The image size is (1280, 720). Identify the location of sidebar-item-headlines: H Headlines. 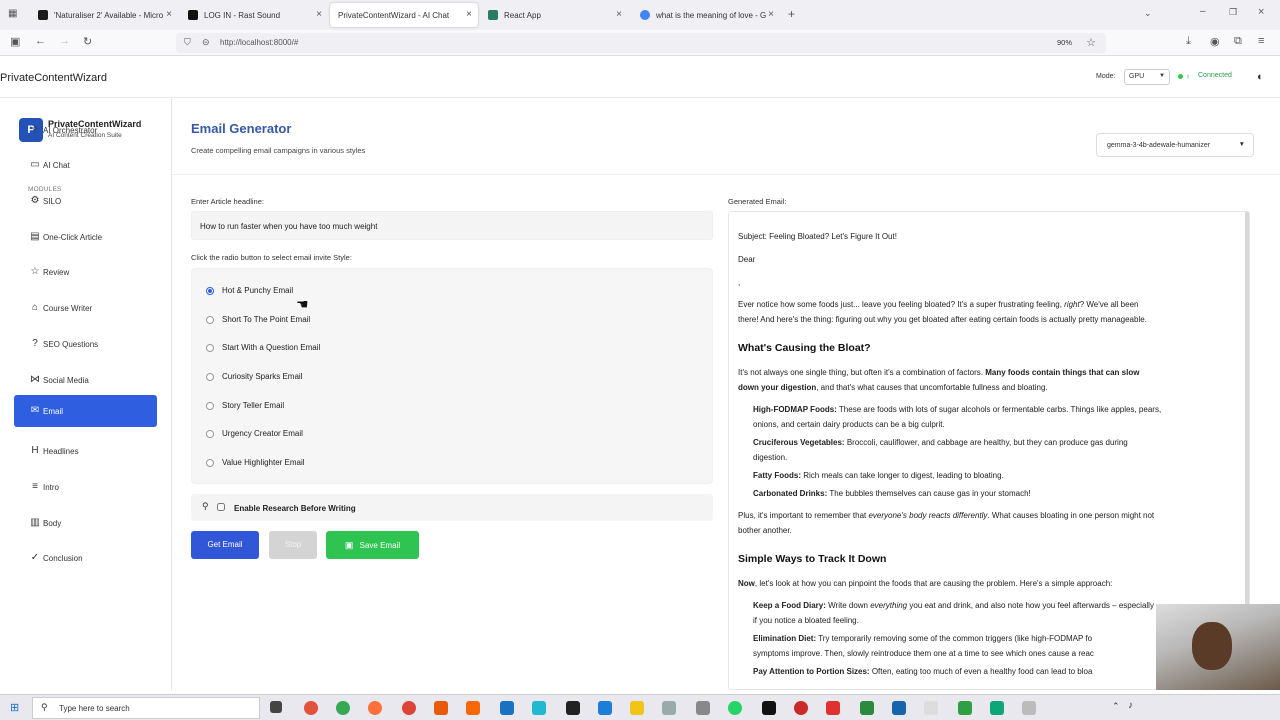
(85, 451).